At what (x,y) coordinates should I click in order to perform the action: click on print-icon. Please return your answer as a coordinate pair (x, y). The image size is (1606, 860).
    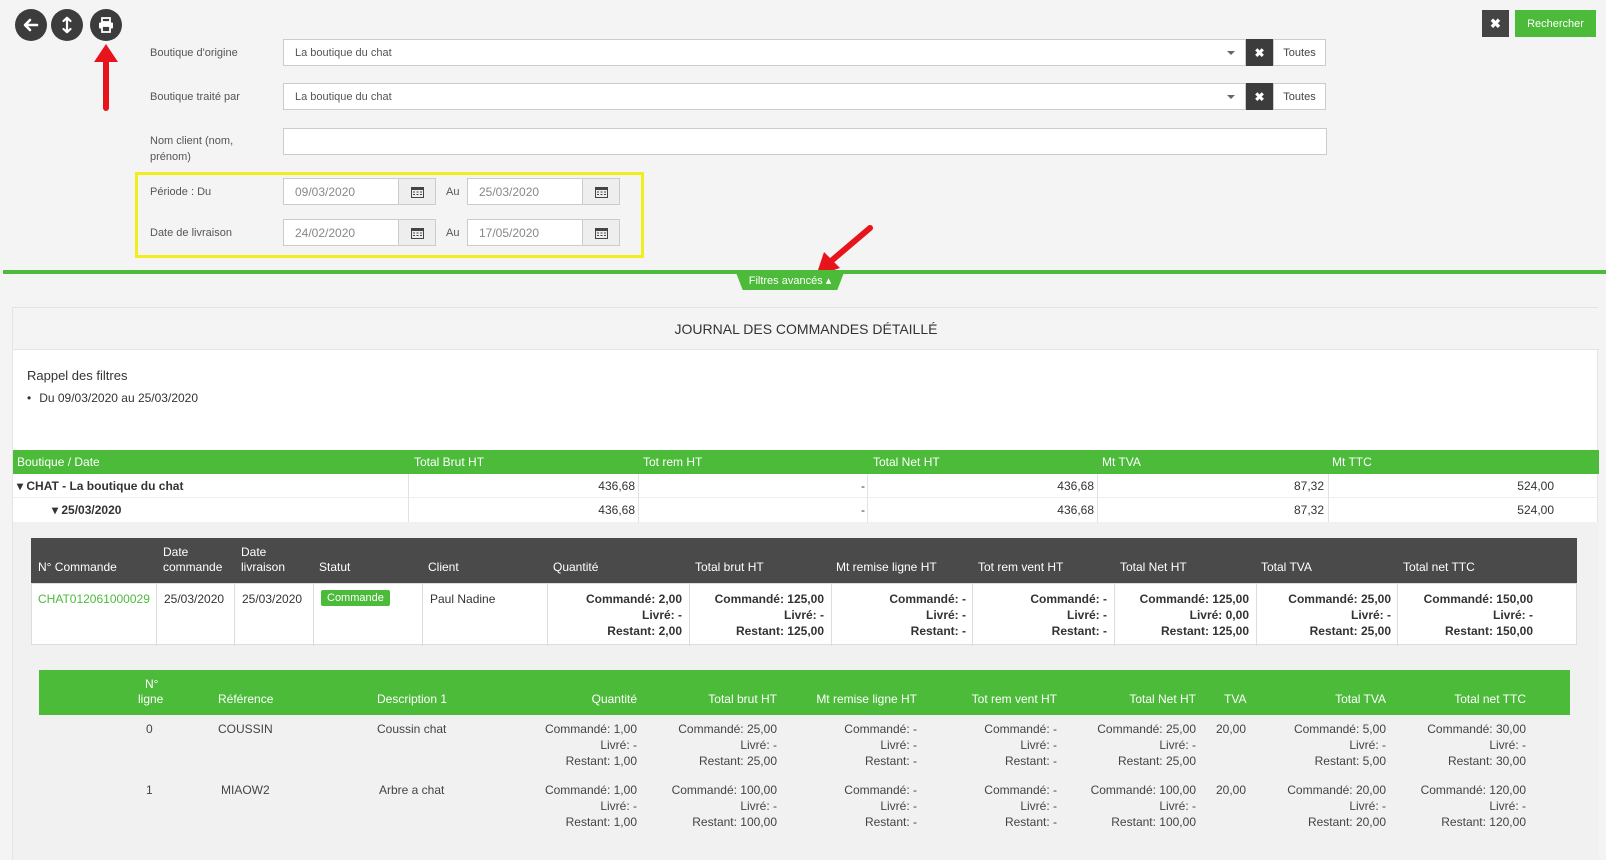
    Looking at the image, I should click on (106, 25).